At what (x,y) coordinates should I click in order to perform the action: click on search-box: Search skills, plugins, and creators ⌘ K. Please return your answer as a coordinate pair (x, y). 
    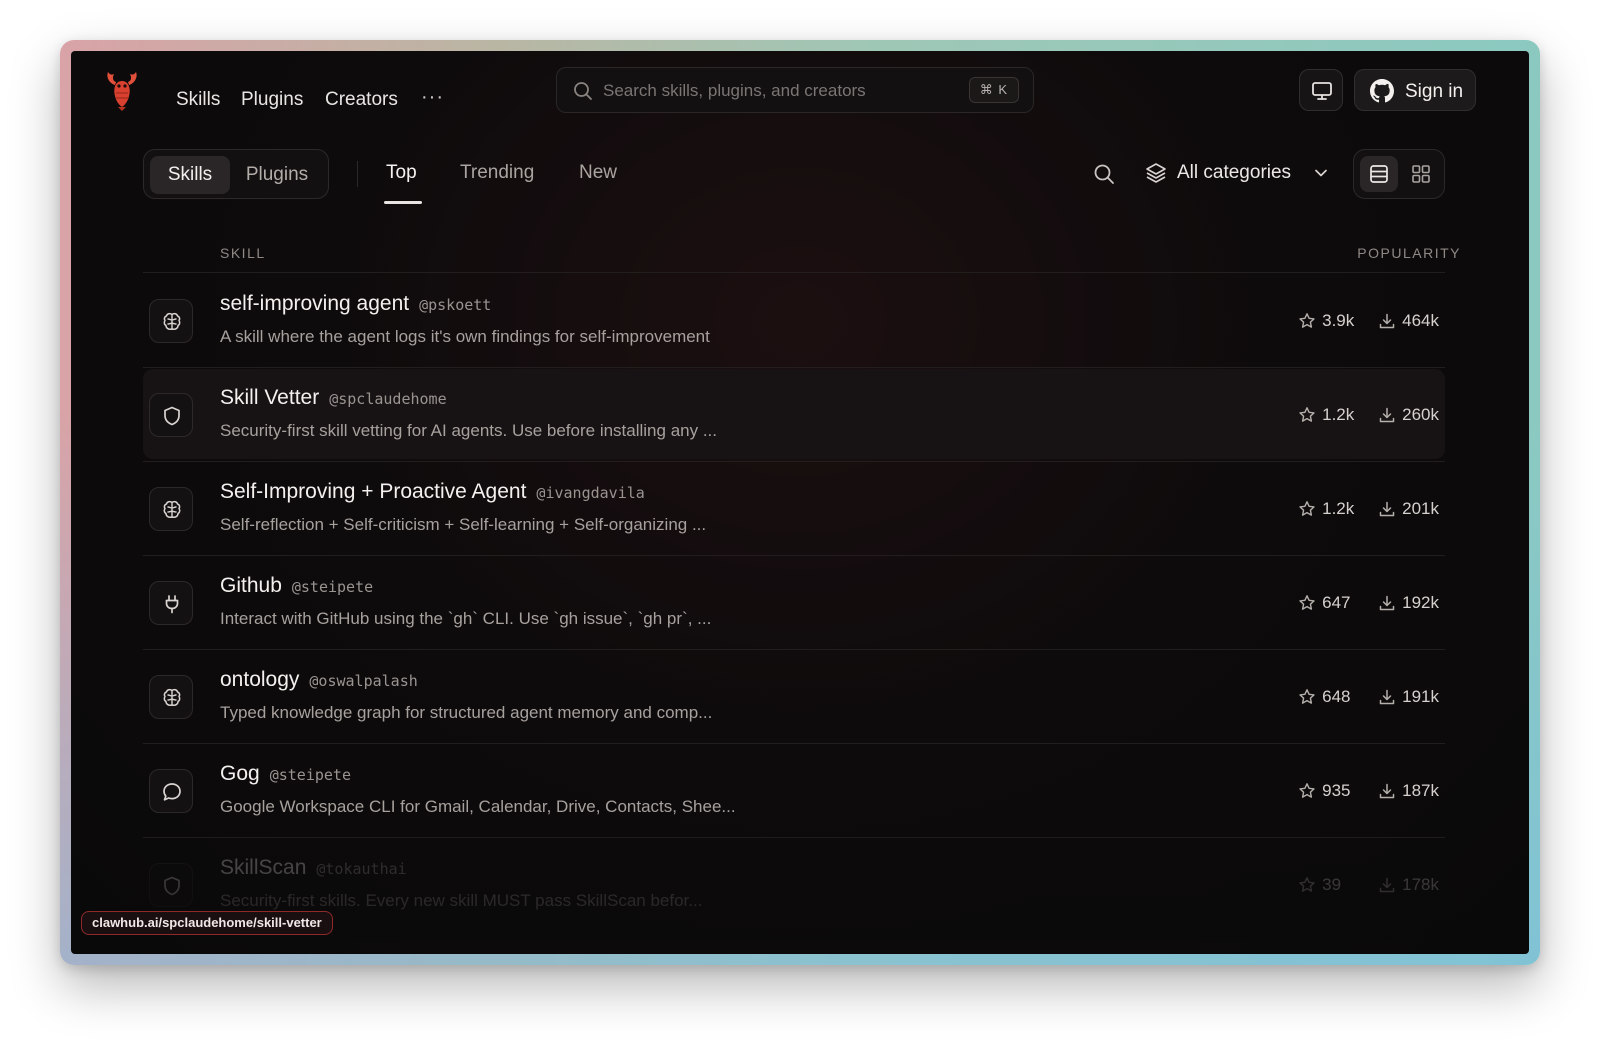
    Looking at the image, I should click on (795, 90).